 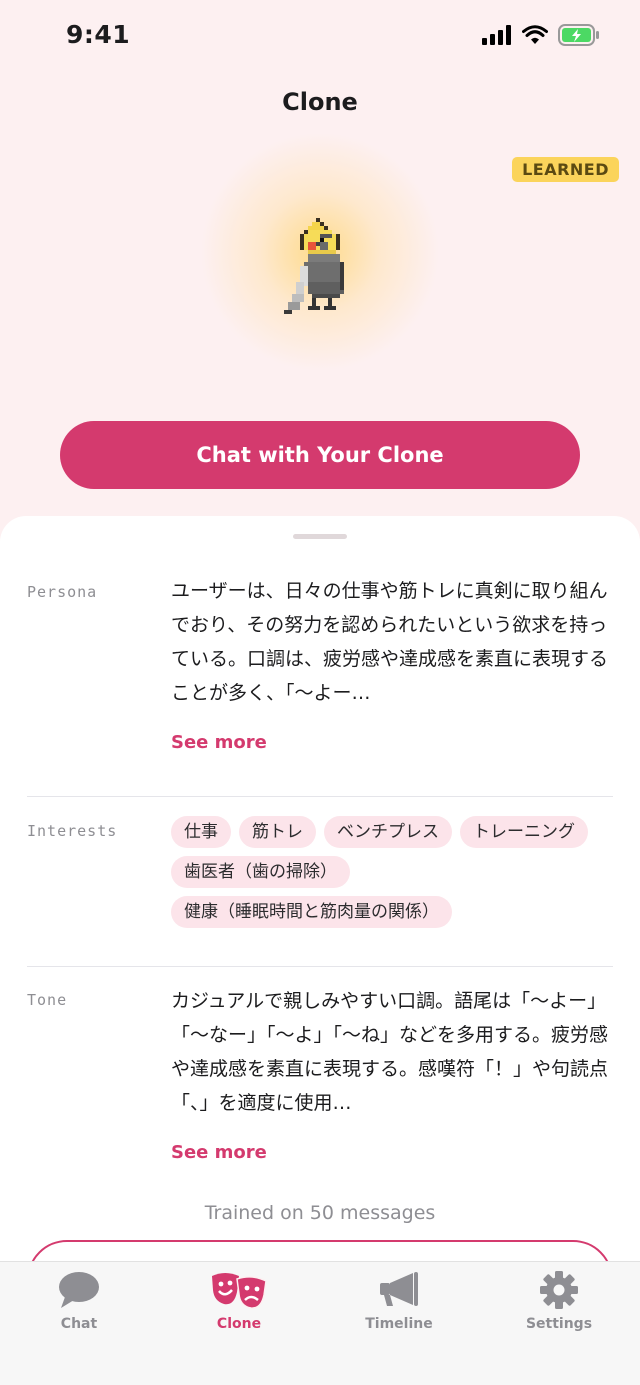 I want to click on tab-settings: Settings, so click(x=559, y=1301).